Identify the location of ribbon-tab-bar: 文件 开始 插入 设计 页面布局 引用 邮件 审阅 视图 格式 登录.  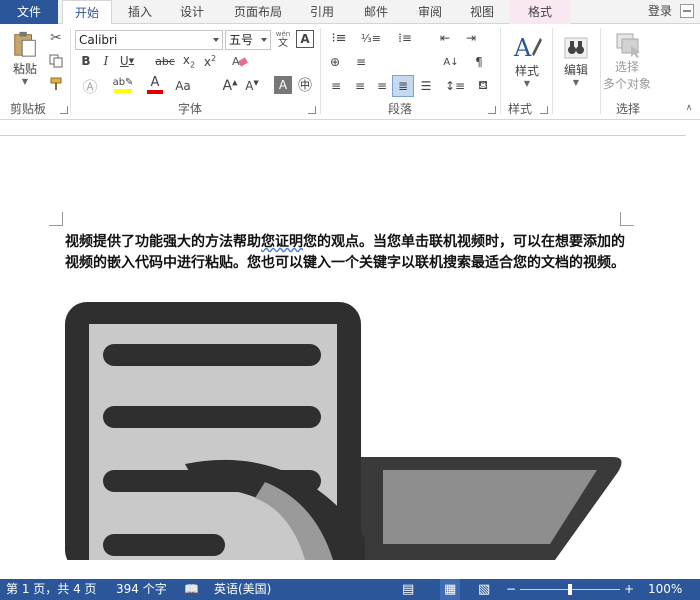
(350, 12).